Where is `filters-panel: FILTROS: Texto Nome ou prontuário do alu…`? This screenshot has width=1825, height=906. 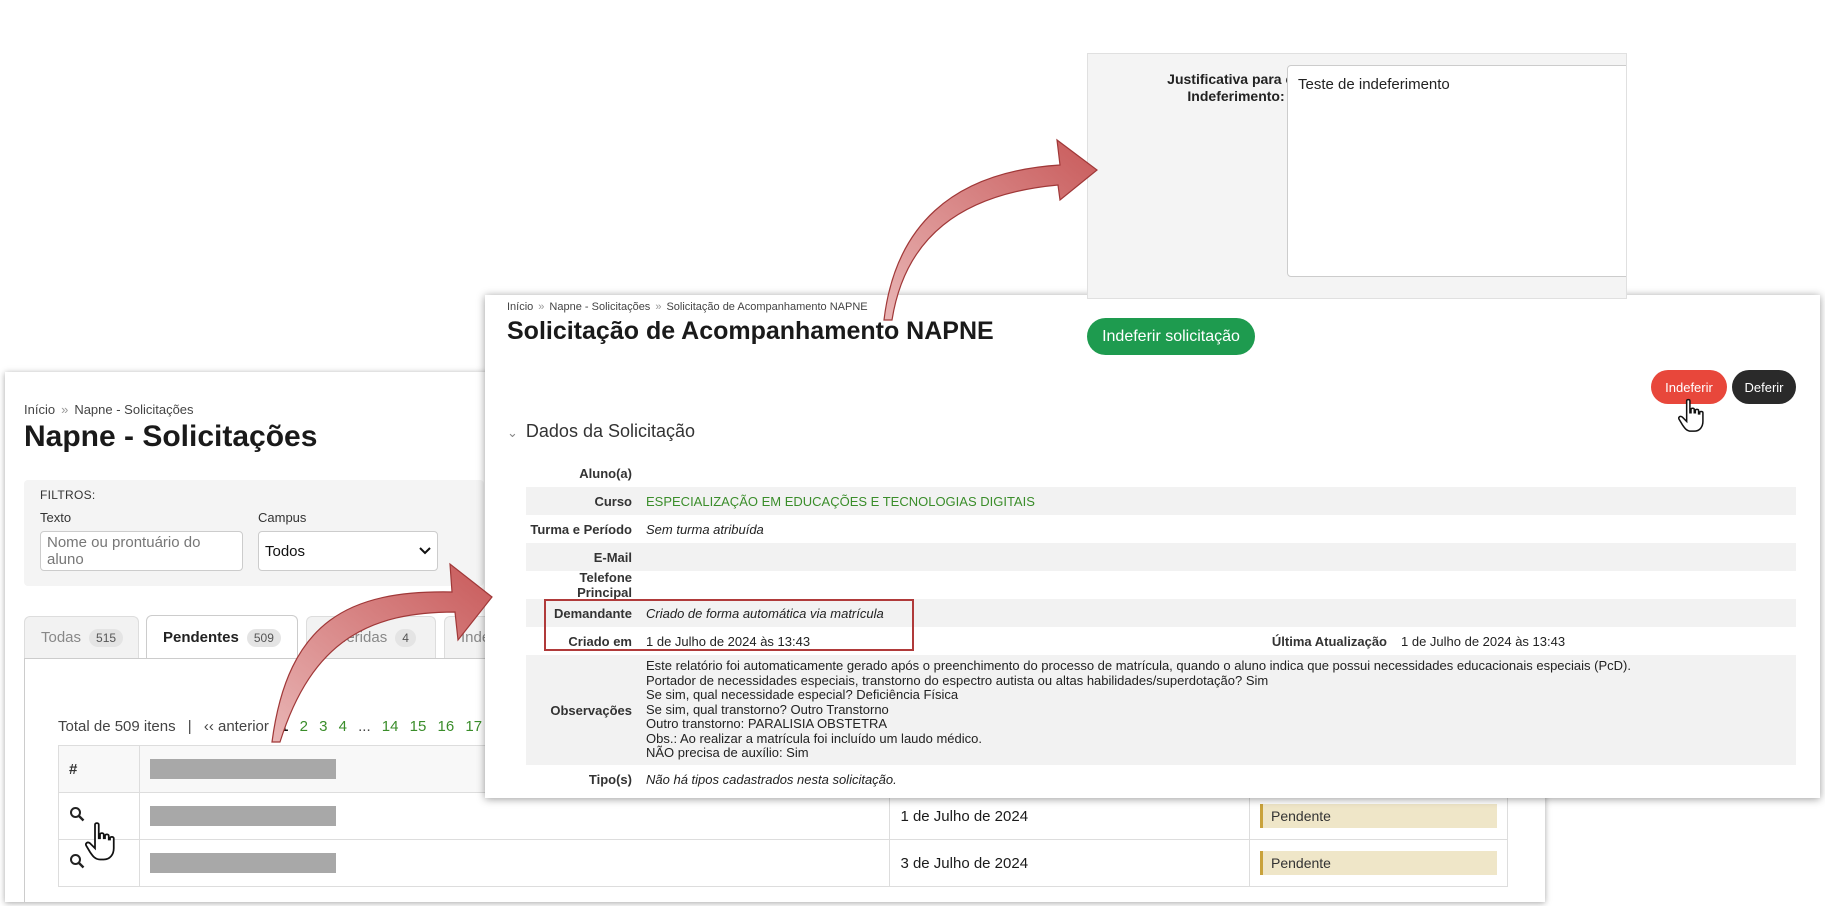 filters-panel: FILTROS: Texto Nome ou prontuário do alu… is located at coordinates (254, 533).